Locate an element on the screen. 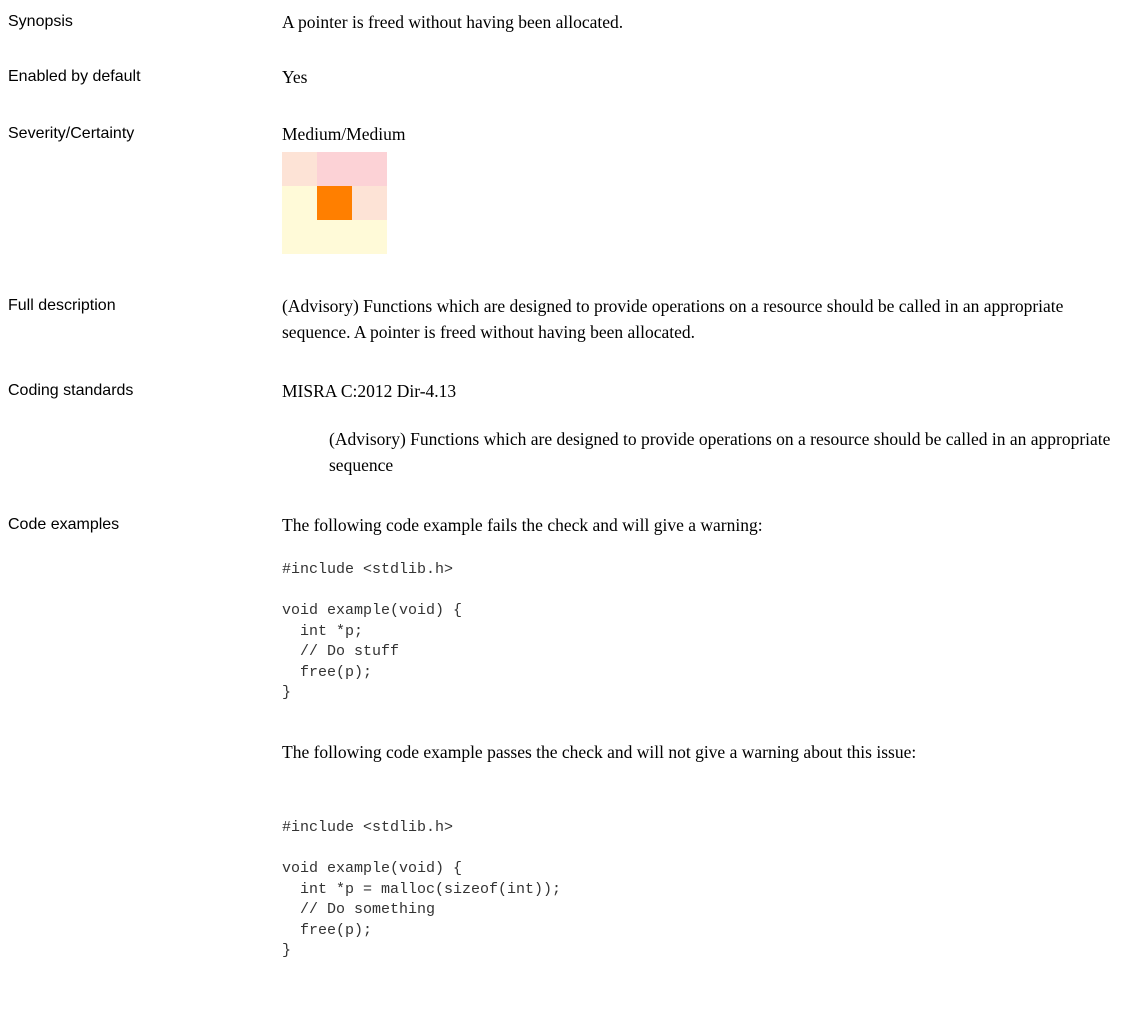  severity-value: Medium/Medium is located at coordinates (344, 134).